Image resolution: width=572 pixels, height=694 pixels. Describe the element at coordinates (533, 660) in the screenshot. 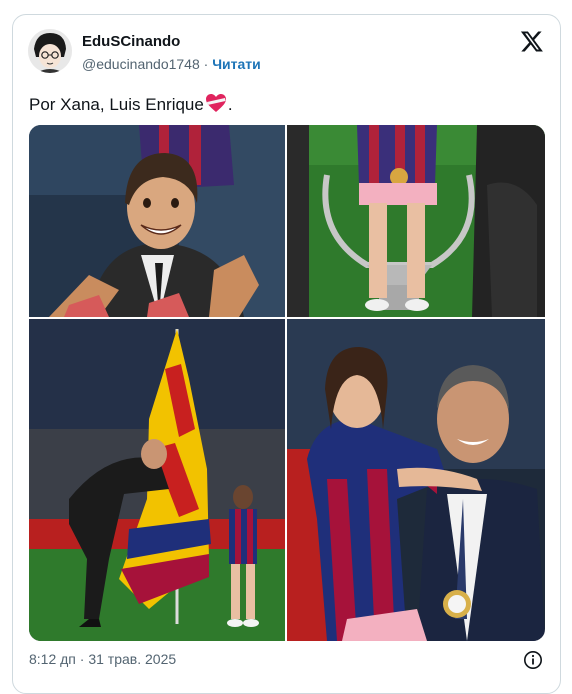

I see `info-icon` at that location.